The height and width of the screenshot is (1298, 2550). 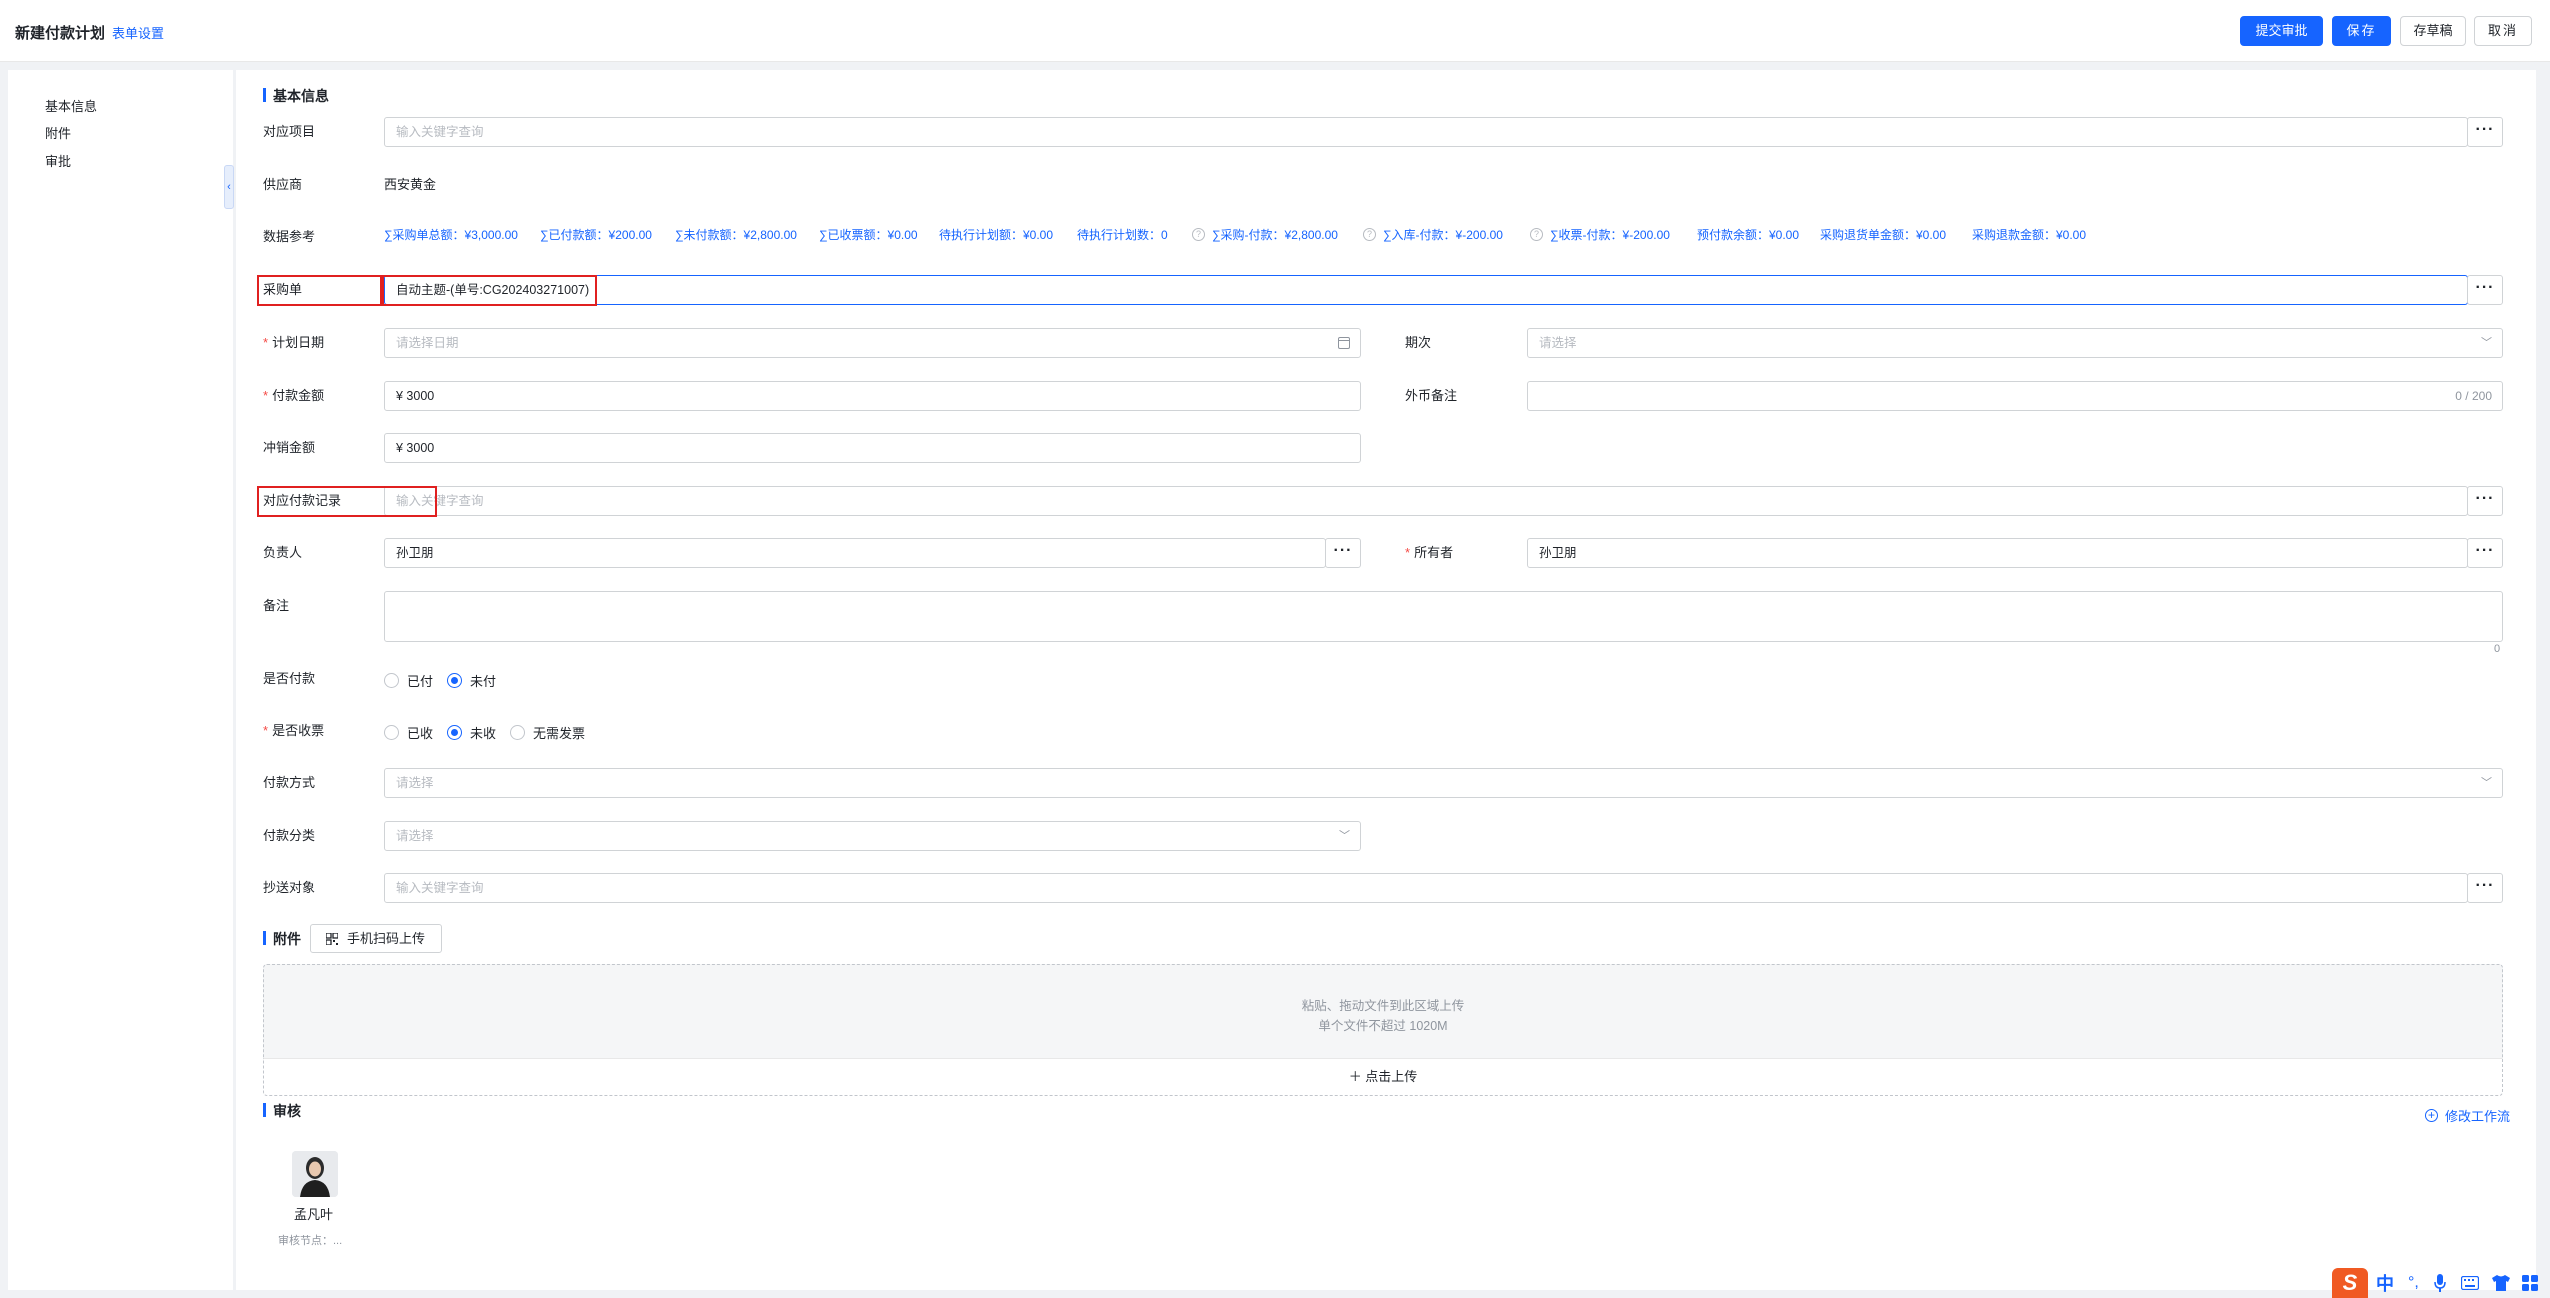 I want to click on collapse-left-icon: ‹, so click(x=229, y=187).